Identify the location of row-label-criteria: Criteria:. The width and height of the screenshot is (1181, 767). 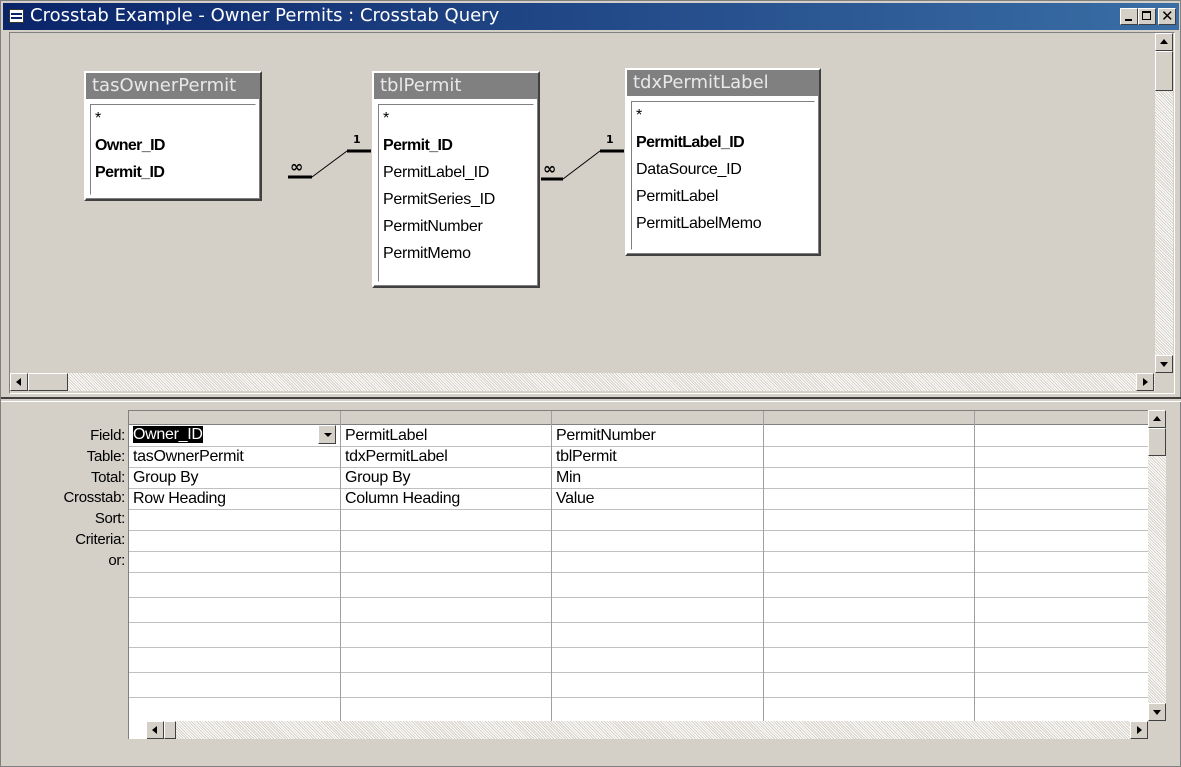
(100, 539).